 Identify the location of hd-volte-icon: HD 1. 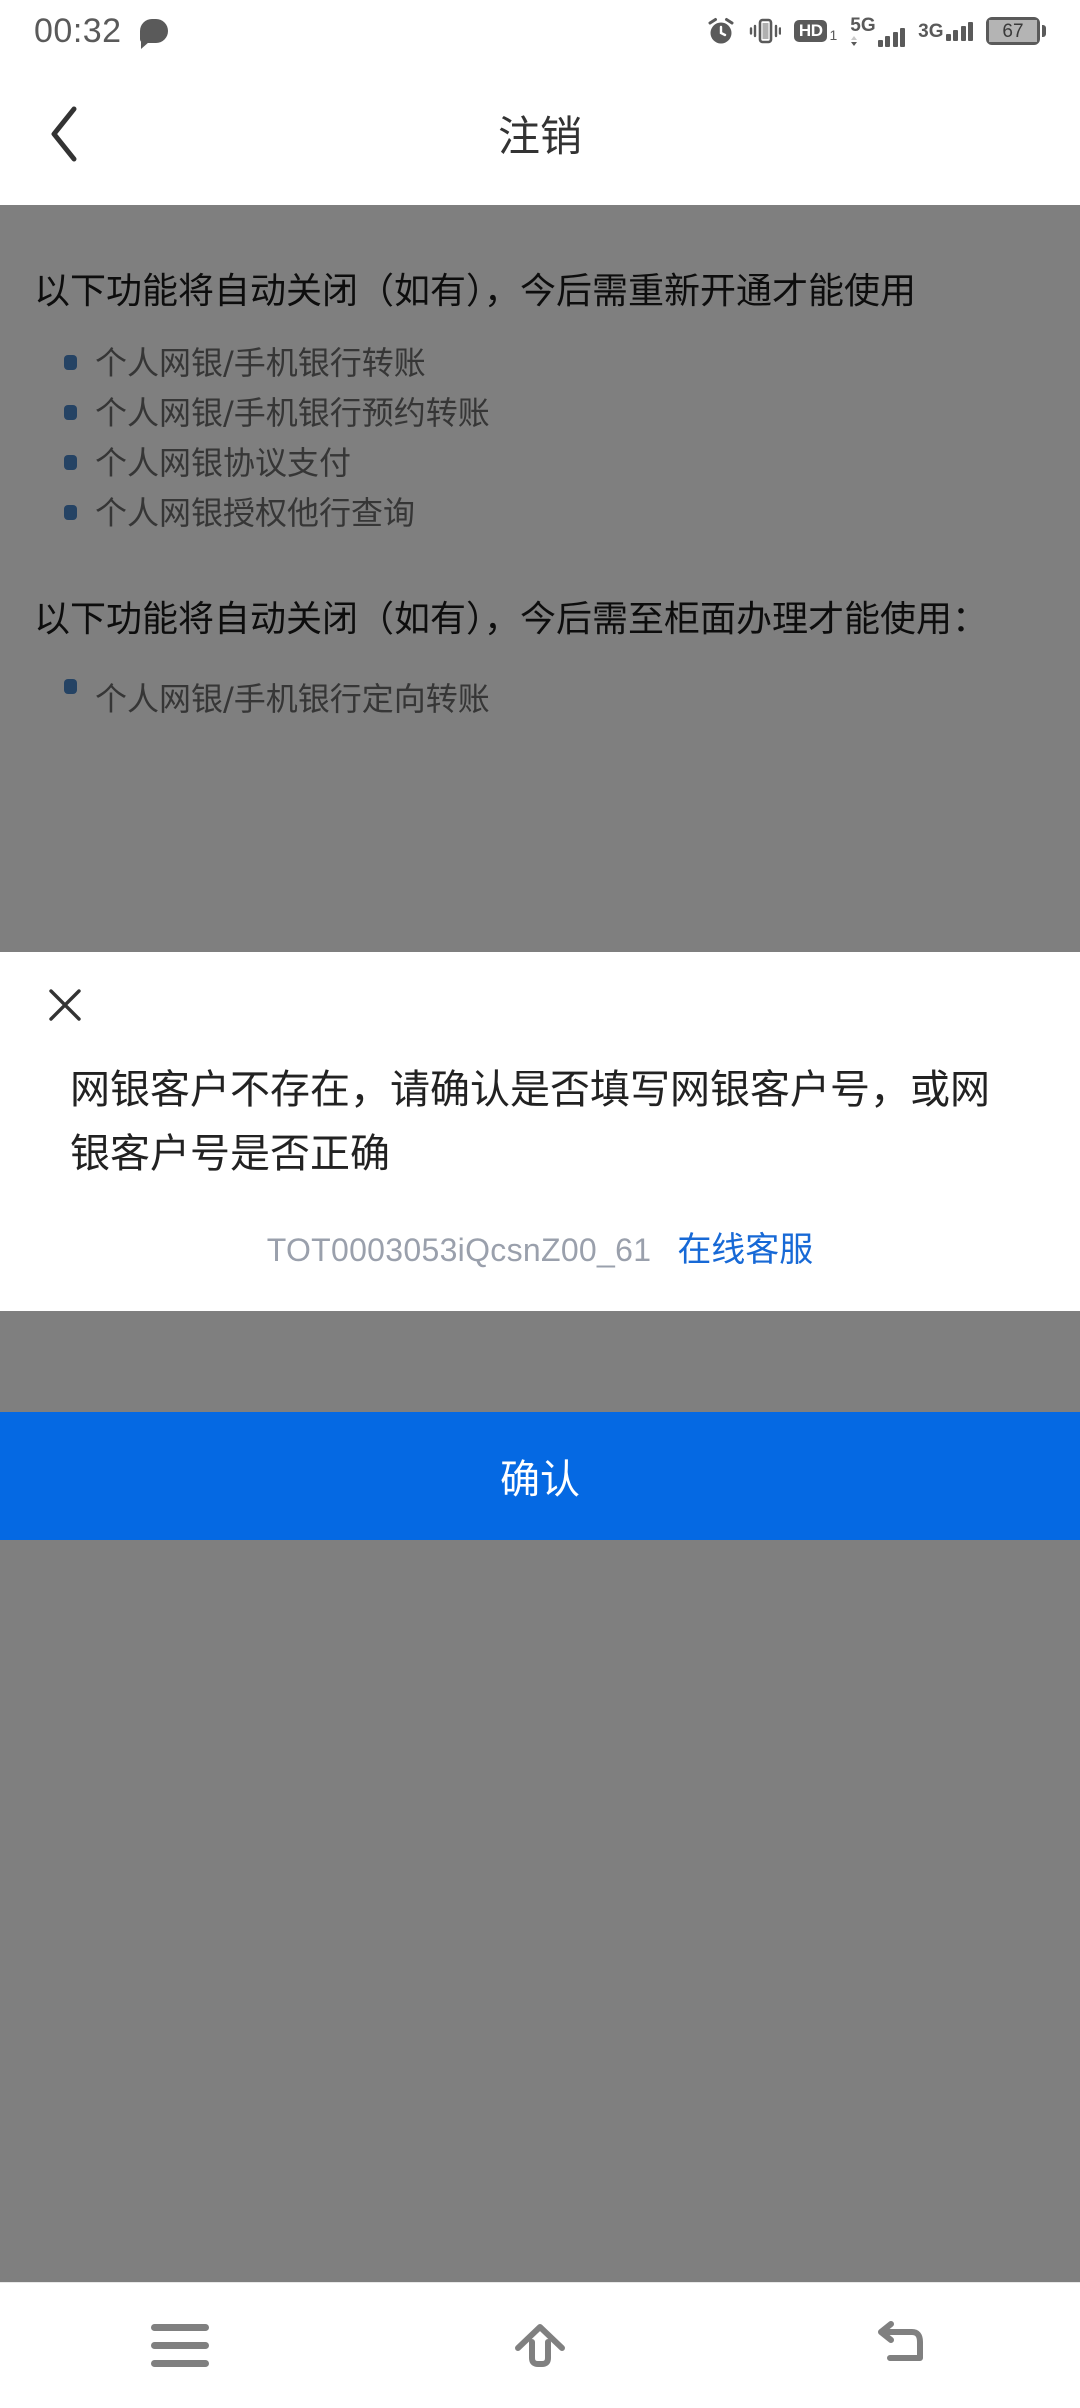
(815, 31).